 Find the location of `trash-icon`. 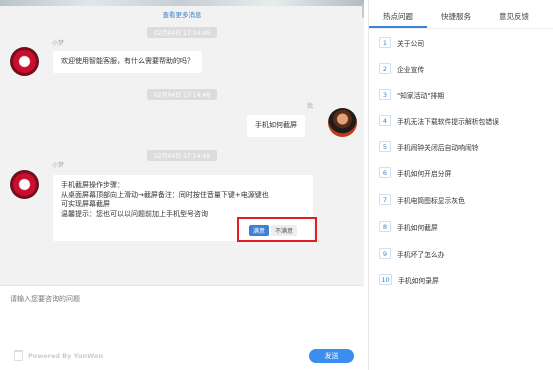

trash-icon is located at coordinates (18, 355).